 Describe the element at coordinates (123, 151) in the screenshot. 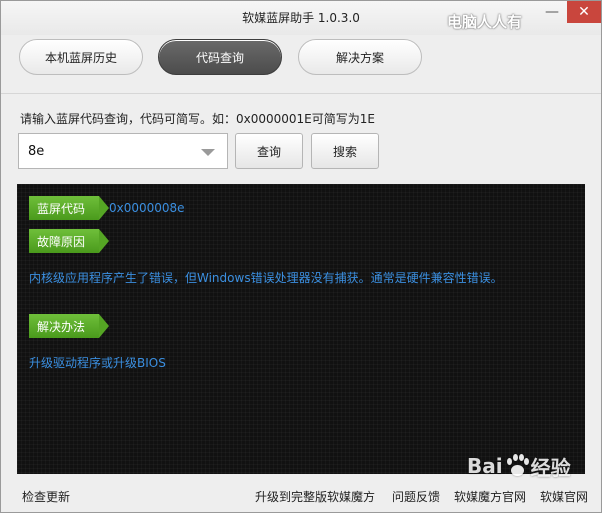

I see `code-combobox: 8e` at that location.